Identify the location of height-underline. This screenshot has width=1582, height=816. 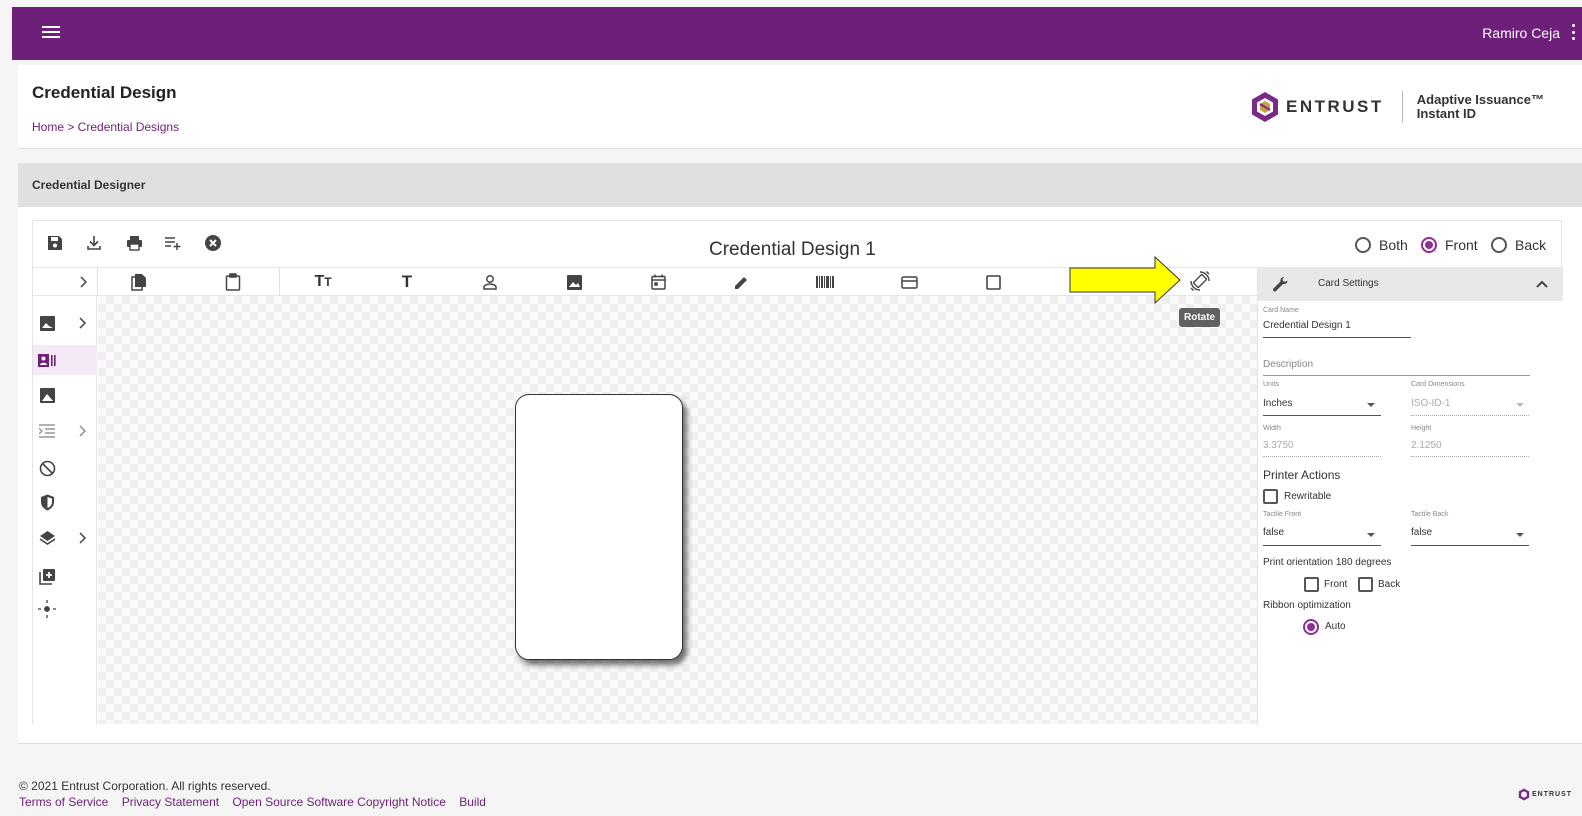
(1470, 456).